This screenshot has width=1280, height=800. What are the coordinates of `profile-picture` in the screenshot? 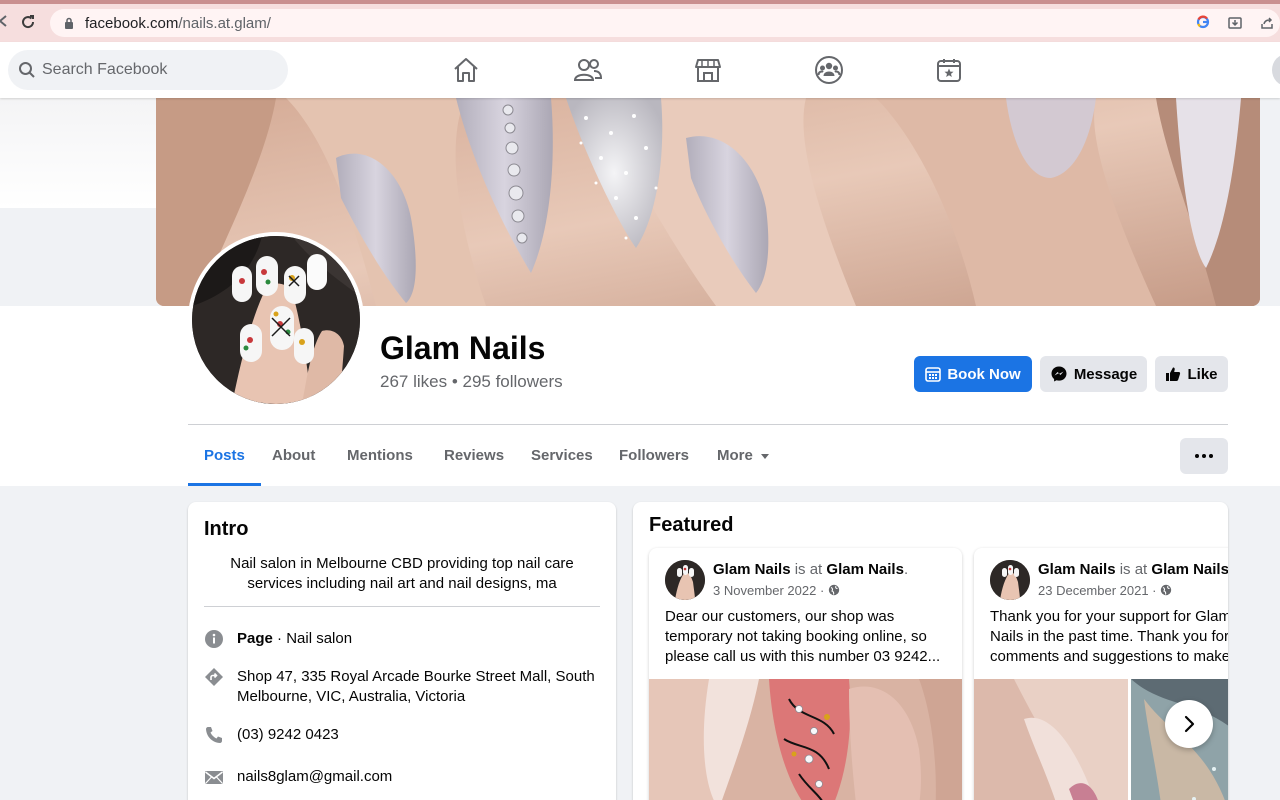 It's located at (276, 320).